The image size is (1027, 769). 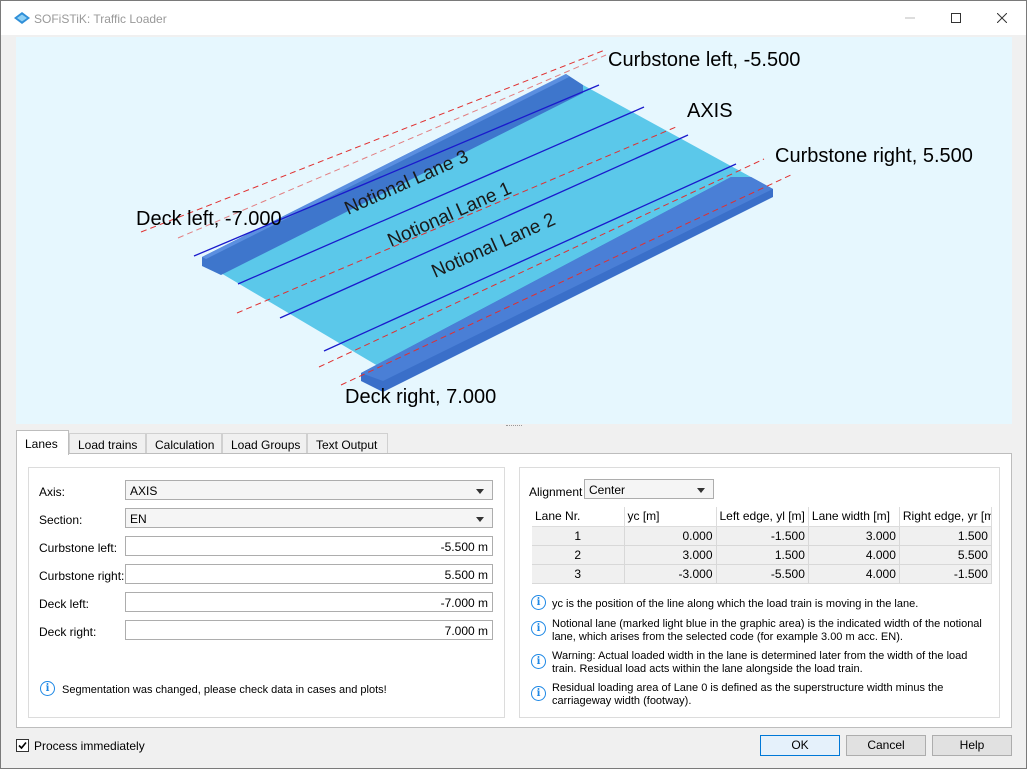 I want to click on table-row: 1 0.000 -1.500 3.000 1.500, so click(x=762, y=536).